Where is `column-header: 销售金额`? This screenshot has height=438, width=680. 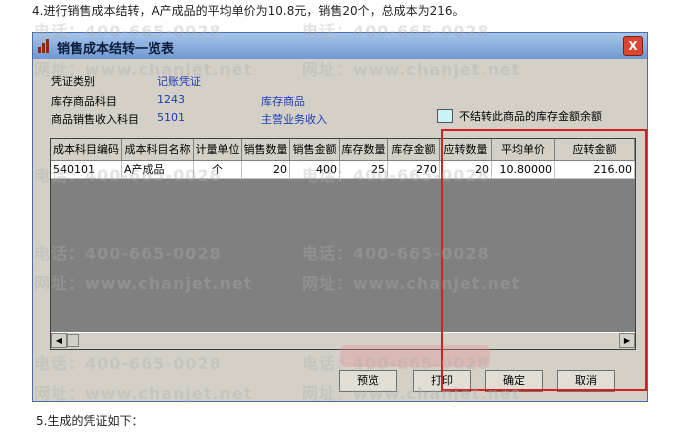
column-header: 销售金额 is located at coordinates (315, 150).